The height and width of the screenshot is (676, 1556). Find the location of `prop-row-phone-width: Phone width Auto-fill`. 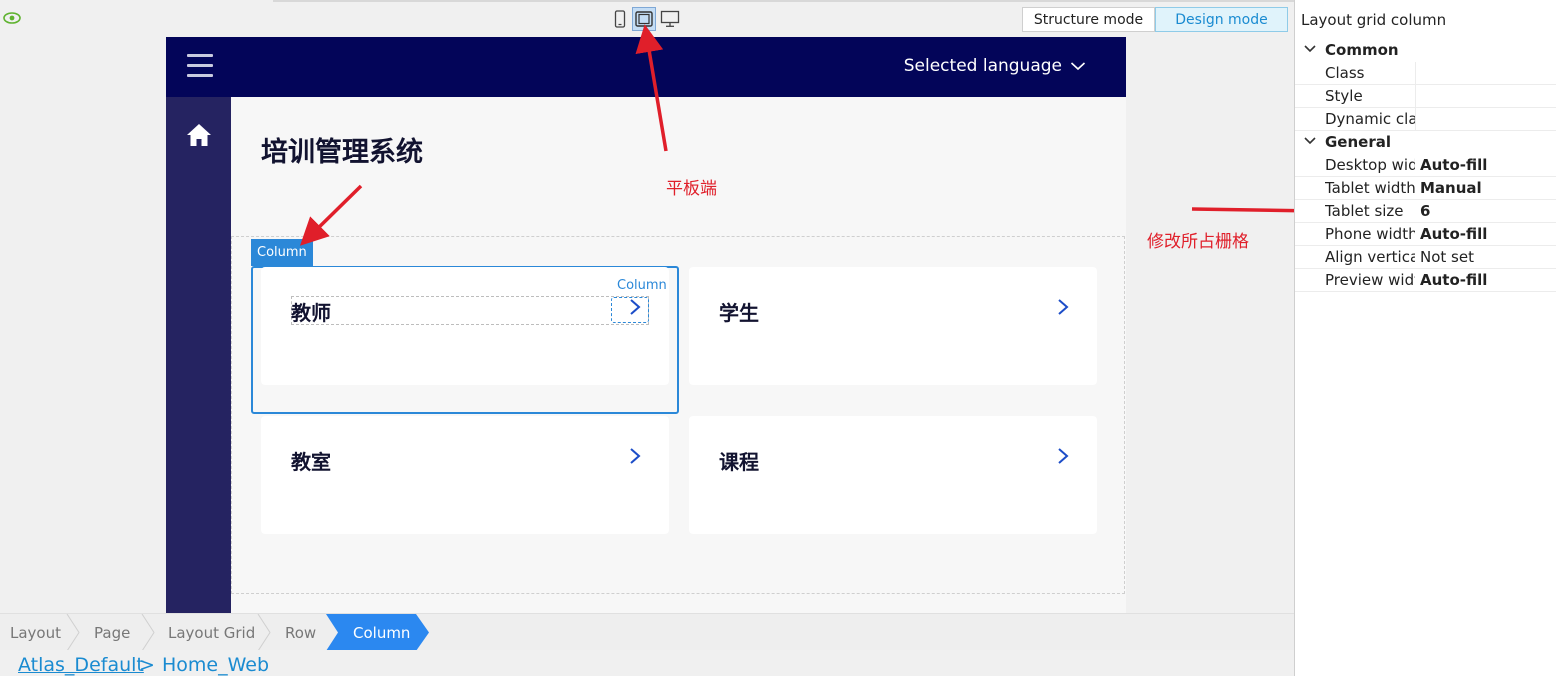

prop-row-phone-width: Phone width Auto-fill is located at coordinates (1425, 234).